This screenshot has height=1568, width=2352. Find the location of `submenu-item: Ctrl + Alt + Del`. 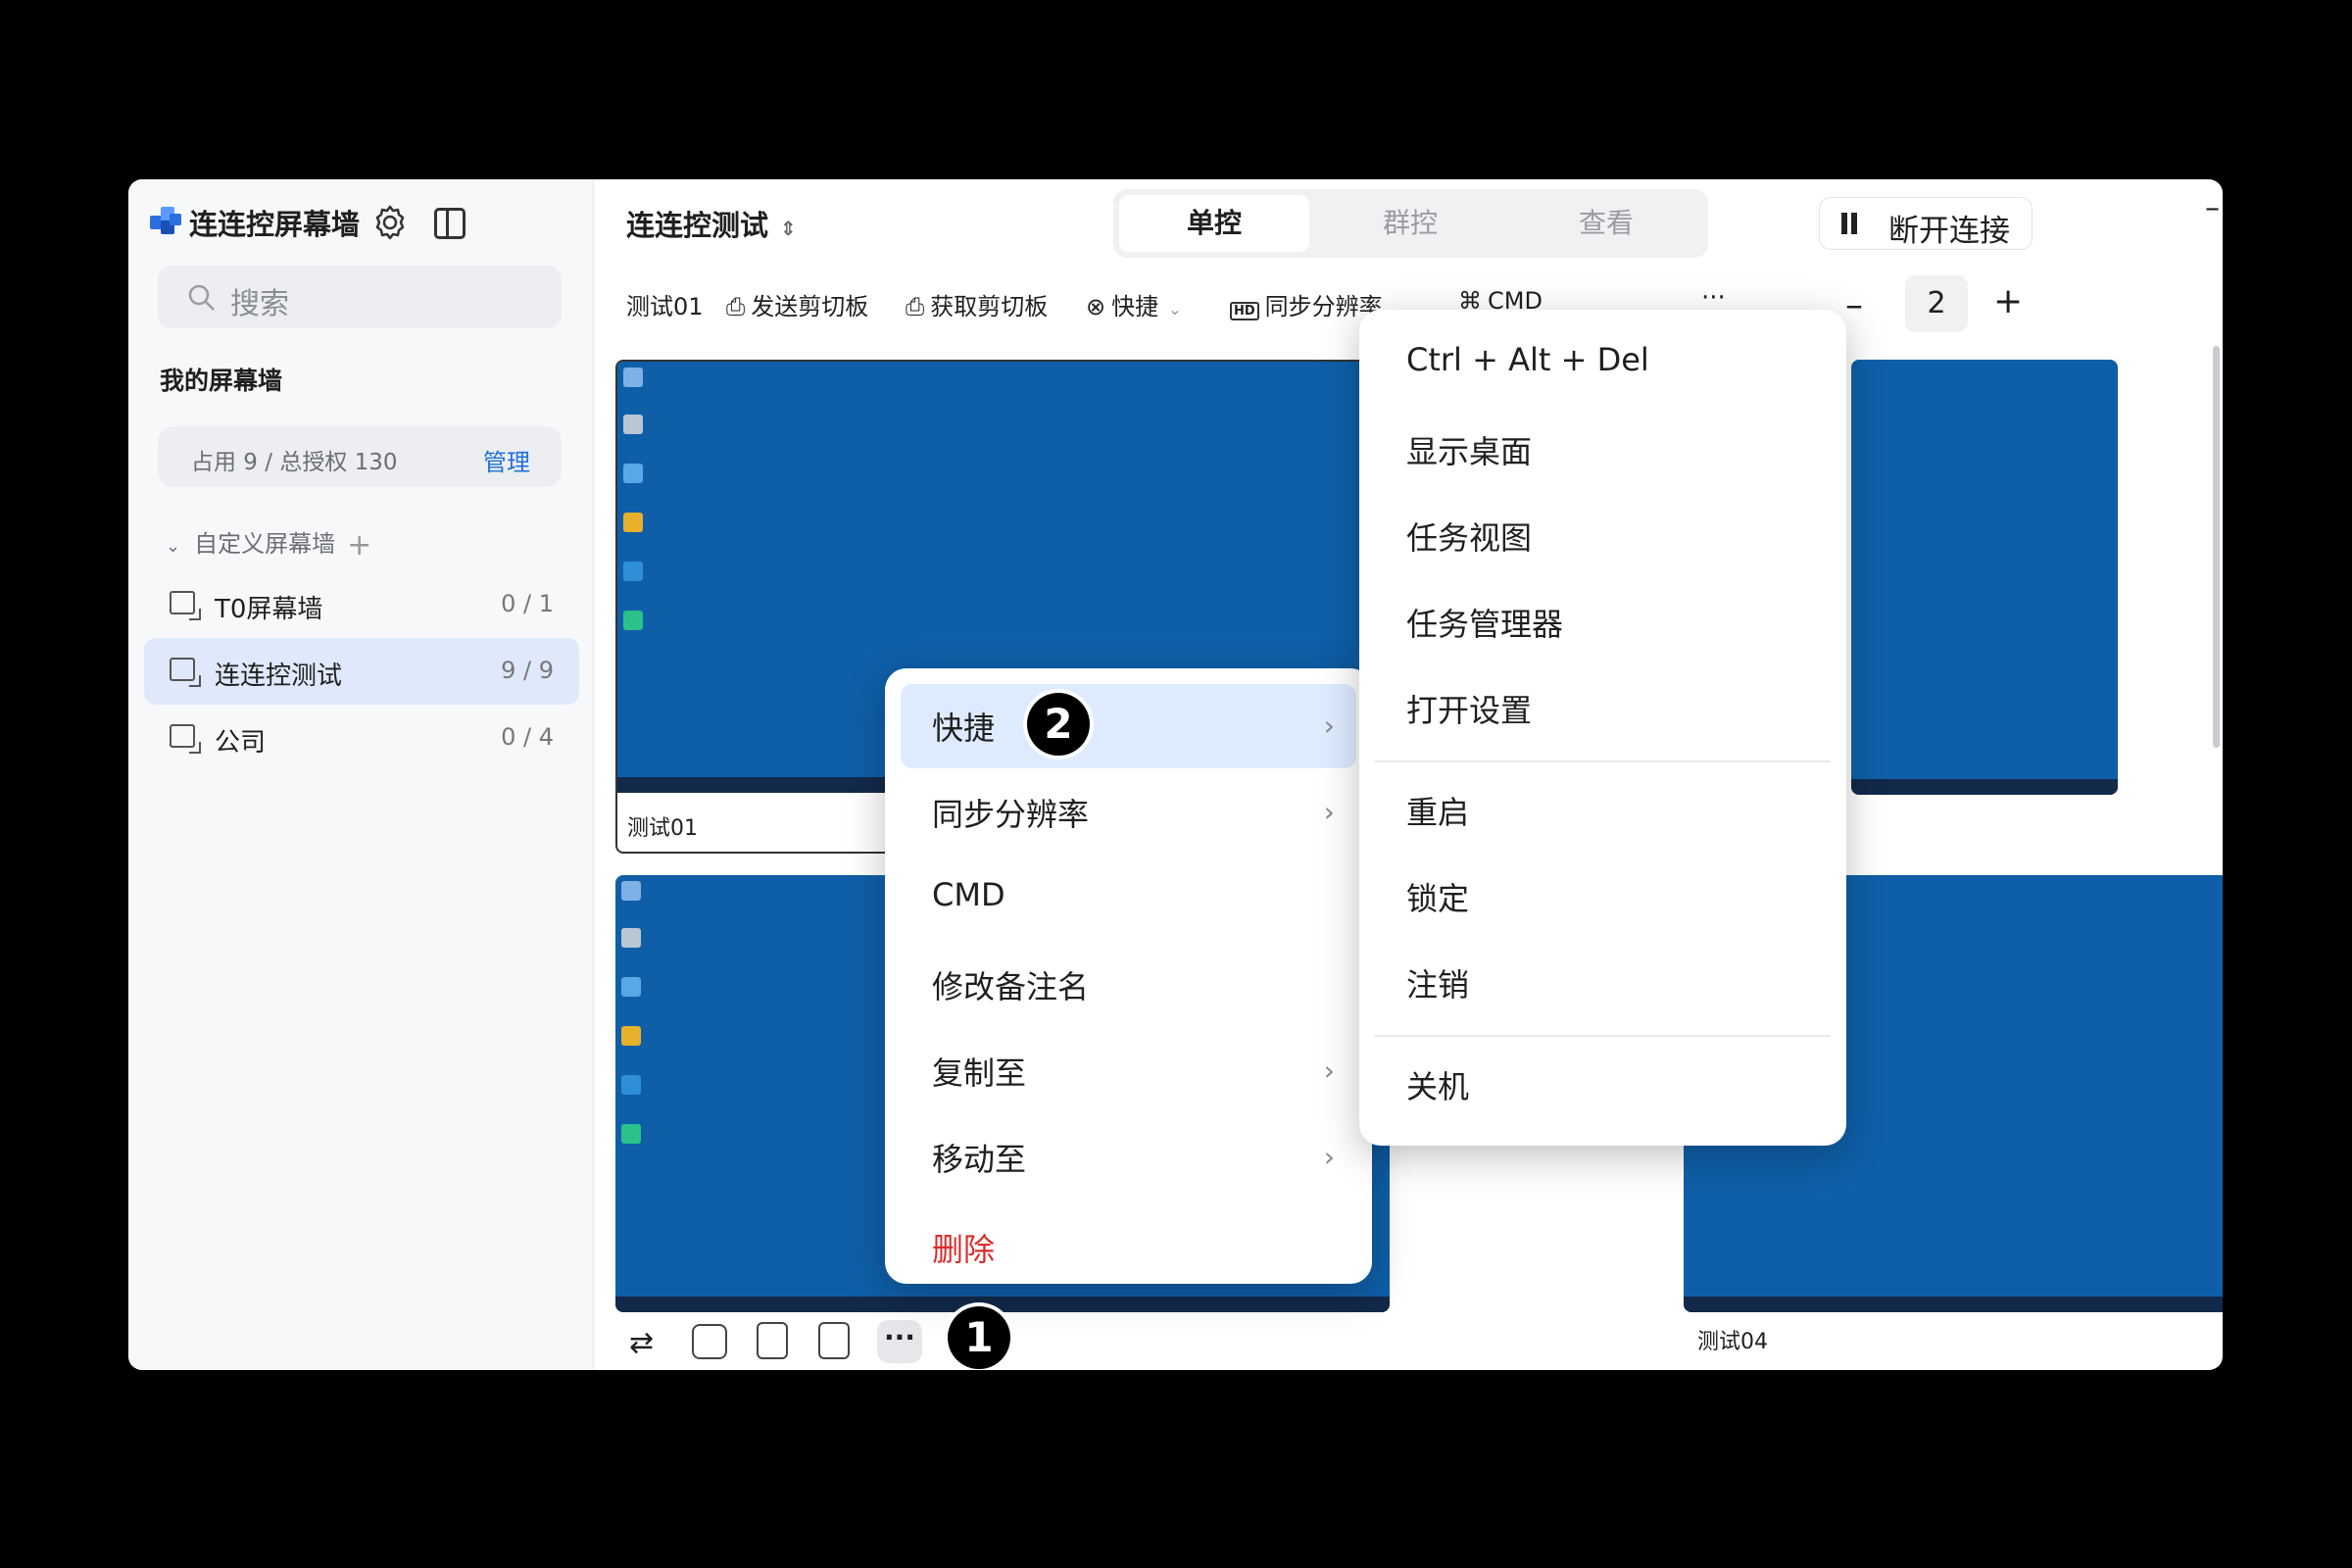

submenu-item: Ctrl + Alt + Del is located at coordinates (1603, 363).